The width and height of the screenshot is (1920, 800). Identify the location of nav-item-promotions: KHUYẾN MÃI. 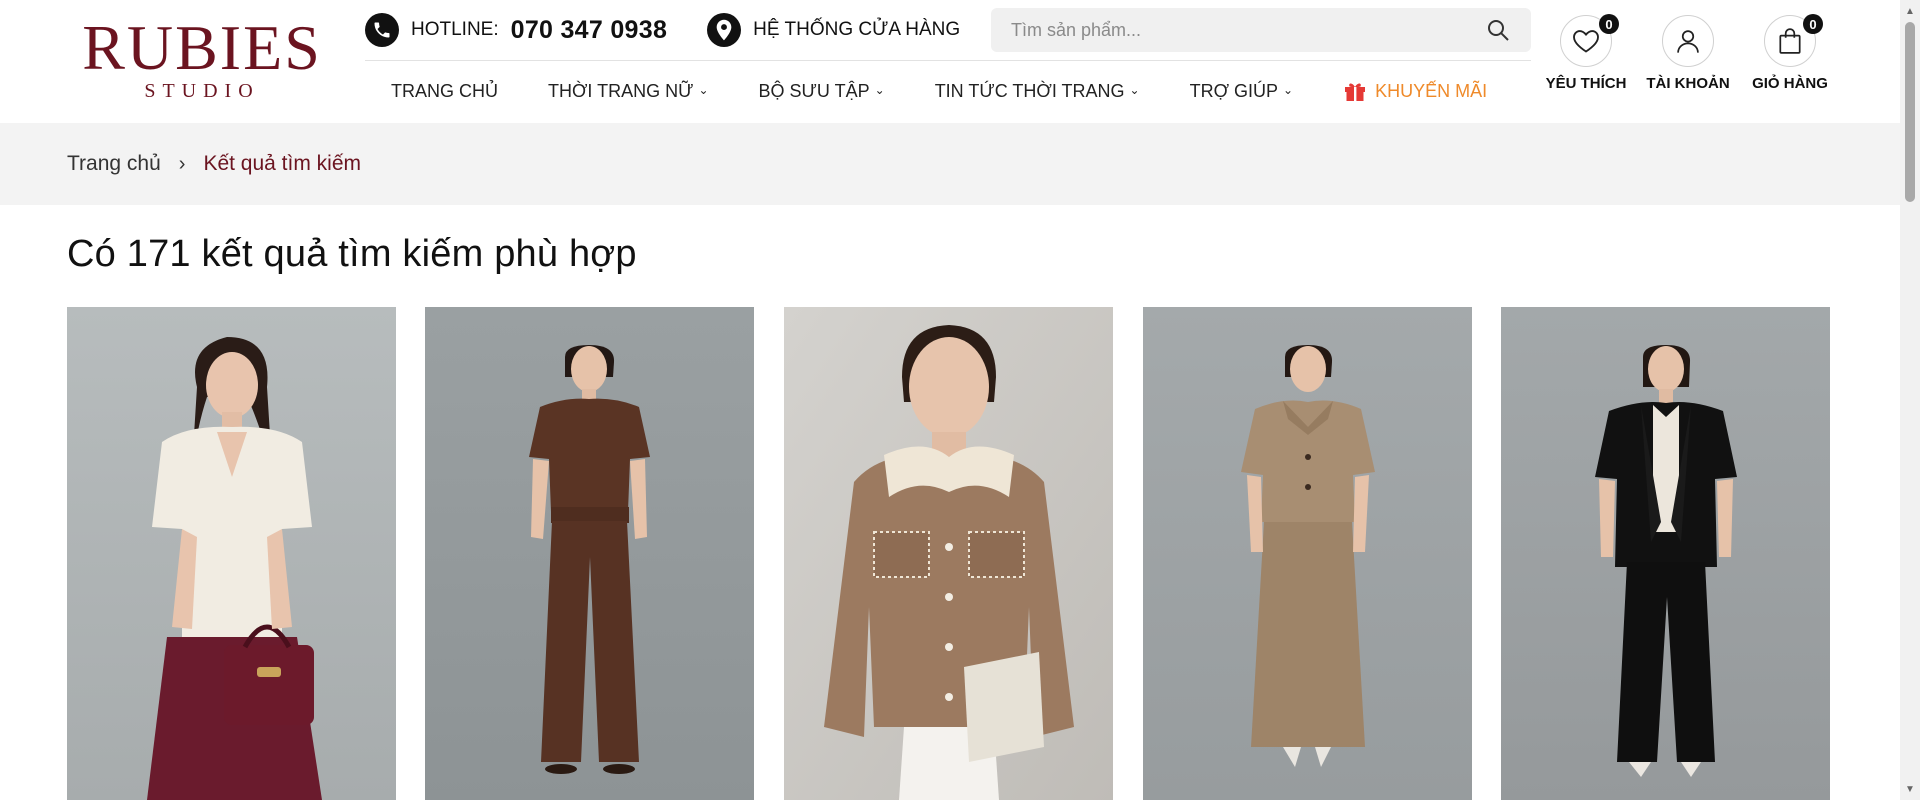
(1415, 91).